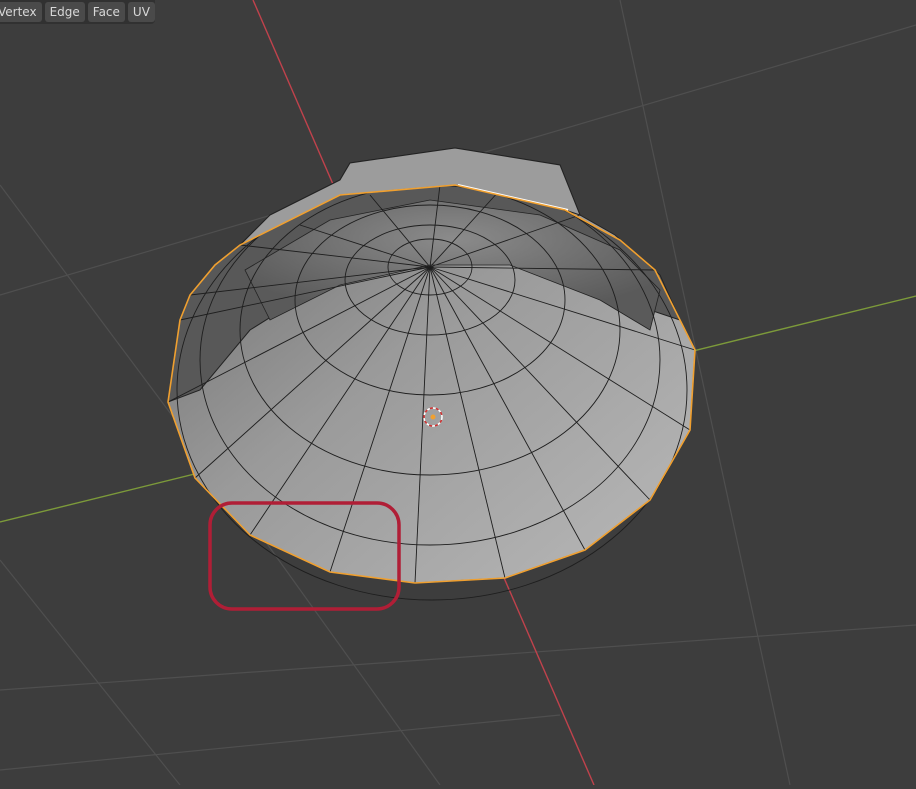 The image size is (916, 789). I want to click on menu-uv: UV, so click(141, 12).